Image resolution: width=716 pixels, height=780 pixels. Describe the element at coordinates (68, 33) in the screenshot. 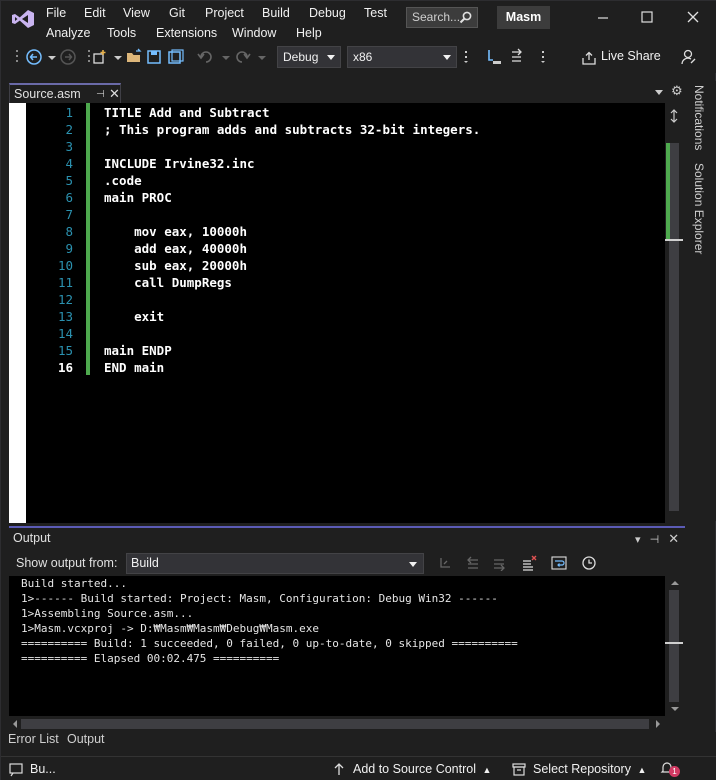

I see `menu-analyze: Analyze` at that location.